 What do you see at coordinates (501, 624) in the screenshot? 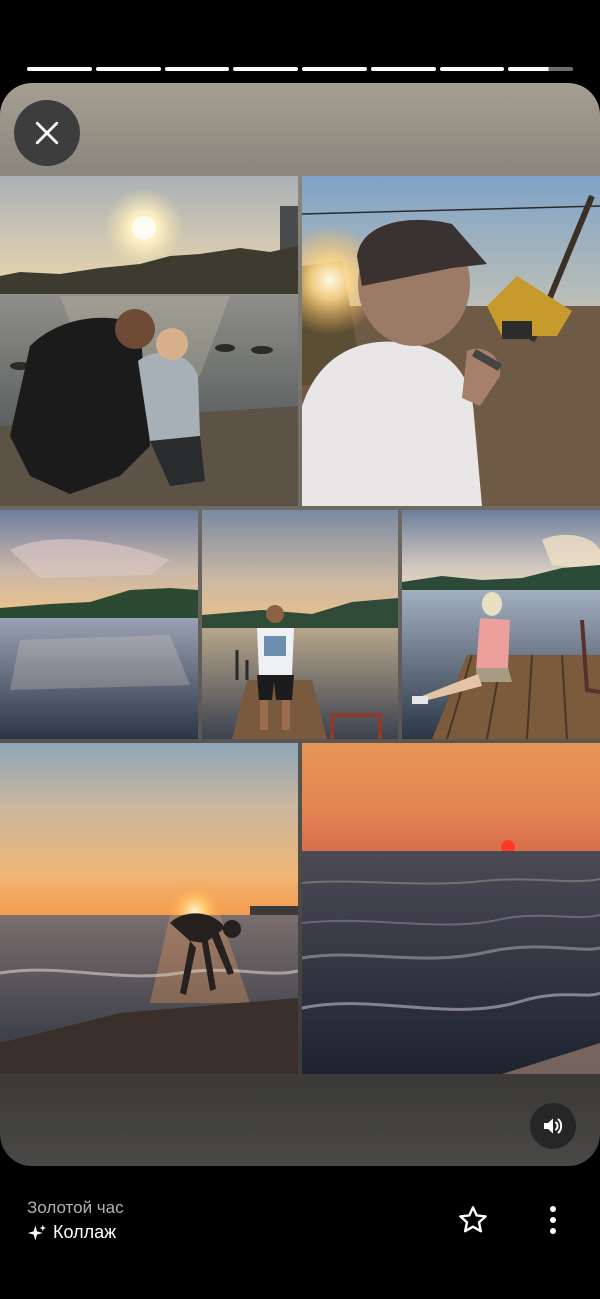
I see `photo-woman-on-pier` at bounding box center [501, 624].